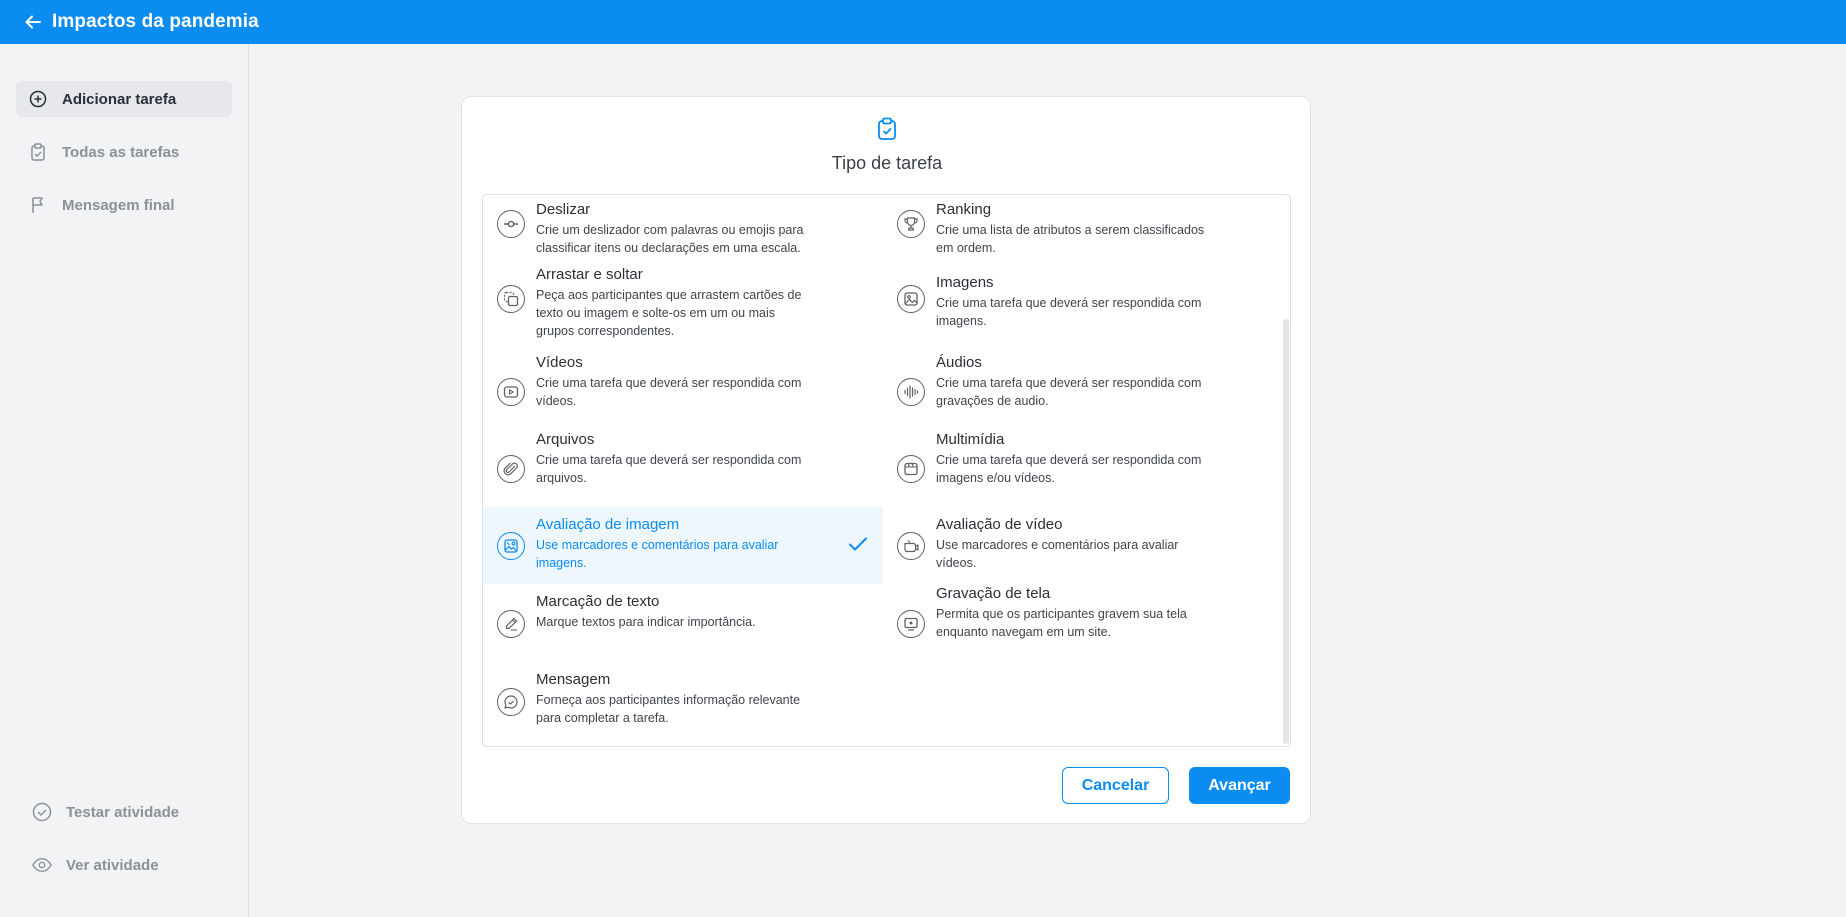  What do you see at coordinates (993, 593) in the screenshot?
I see `task-option-name: Gravação de tela` at bounding box center [993, 593].